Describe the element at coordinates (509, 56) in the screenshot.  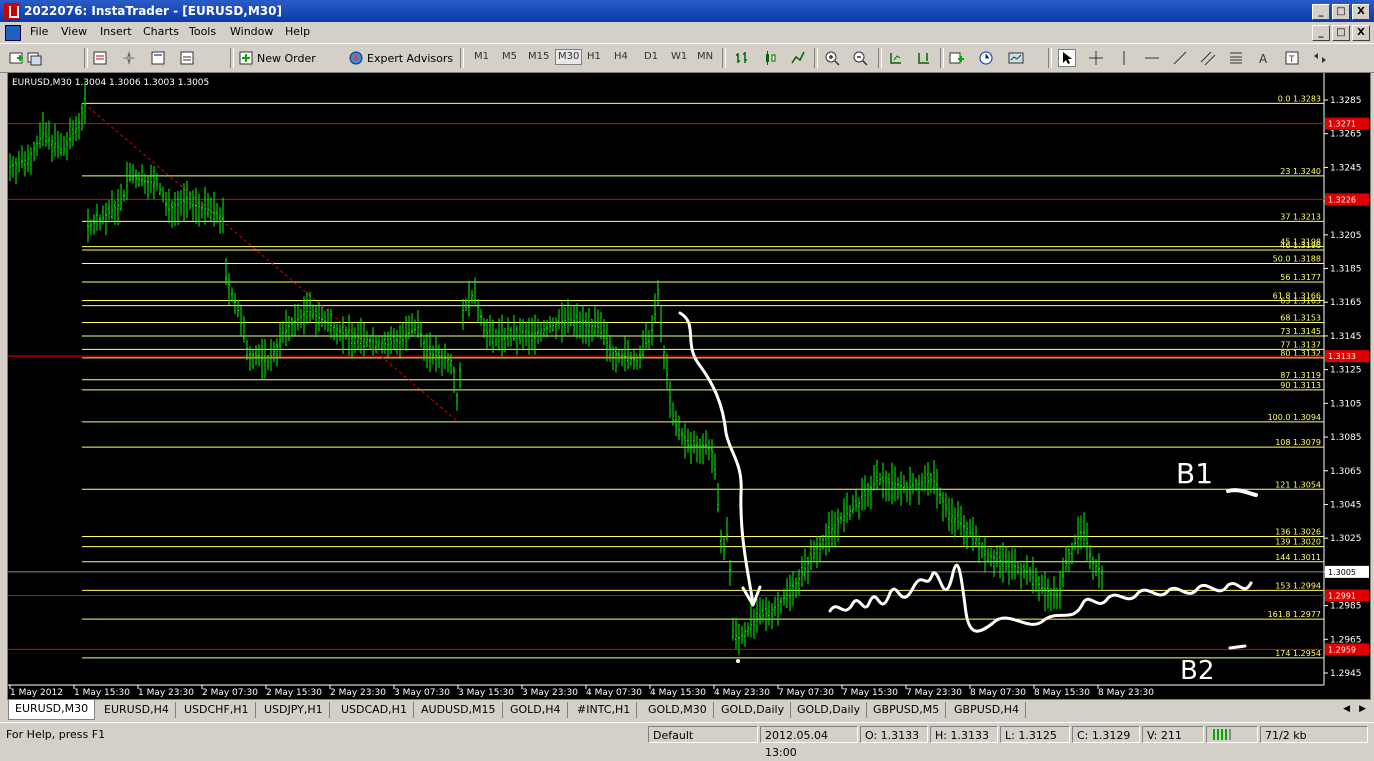
I see `timeframe-m5: M5` at that location.